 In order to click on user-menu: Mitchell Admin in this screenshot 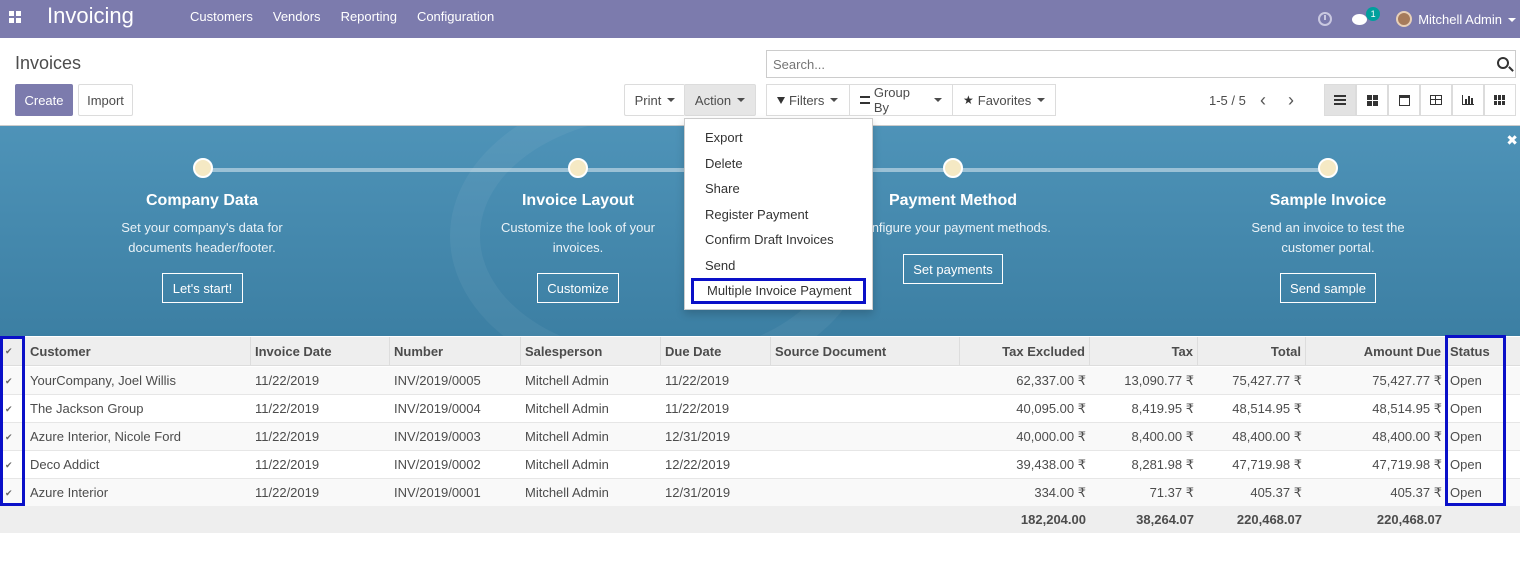, I will do `click(1467, 19)`.